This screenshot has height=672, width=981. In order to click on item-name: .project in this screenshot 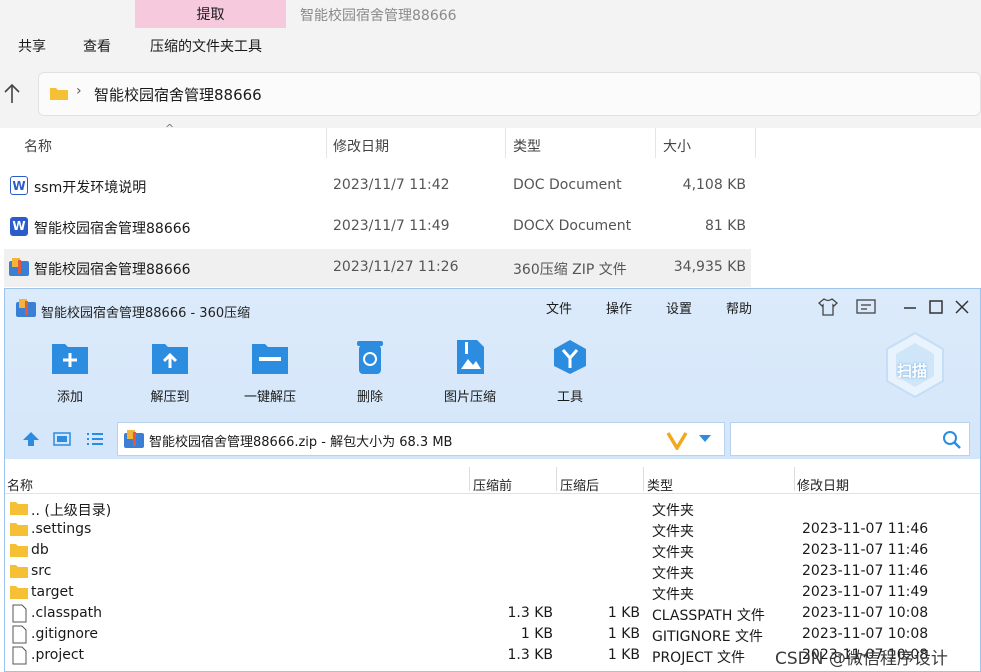, I will do `click(58, 655)`.